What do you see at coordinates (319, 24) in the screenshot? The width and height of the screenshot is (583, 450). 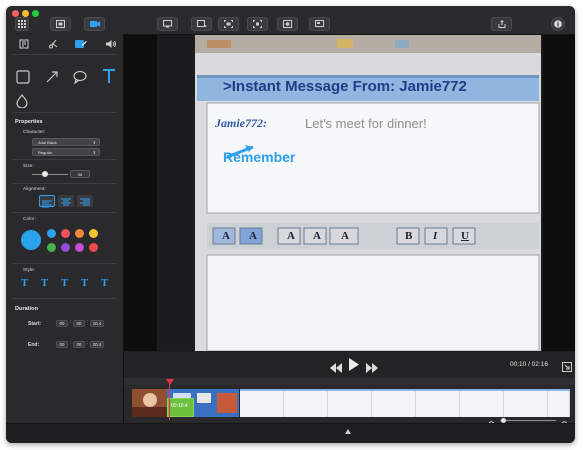 I see `screen-record-button` at bounding box center [319, 24].